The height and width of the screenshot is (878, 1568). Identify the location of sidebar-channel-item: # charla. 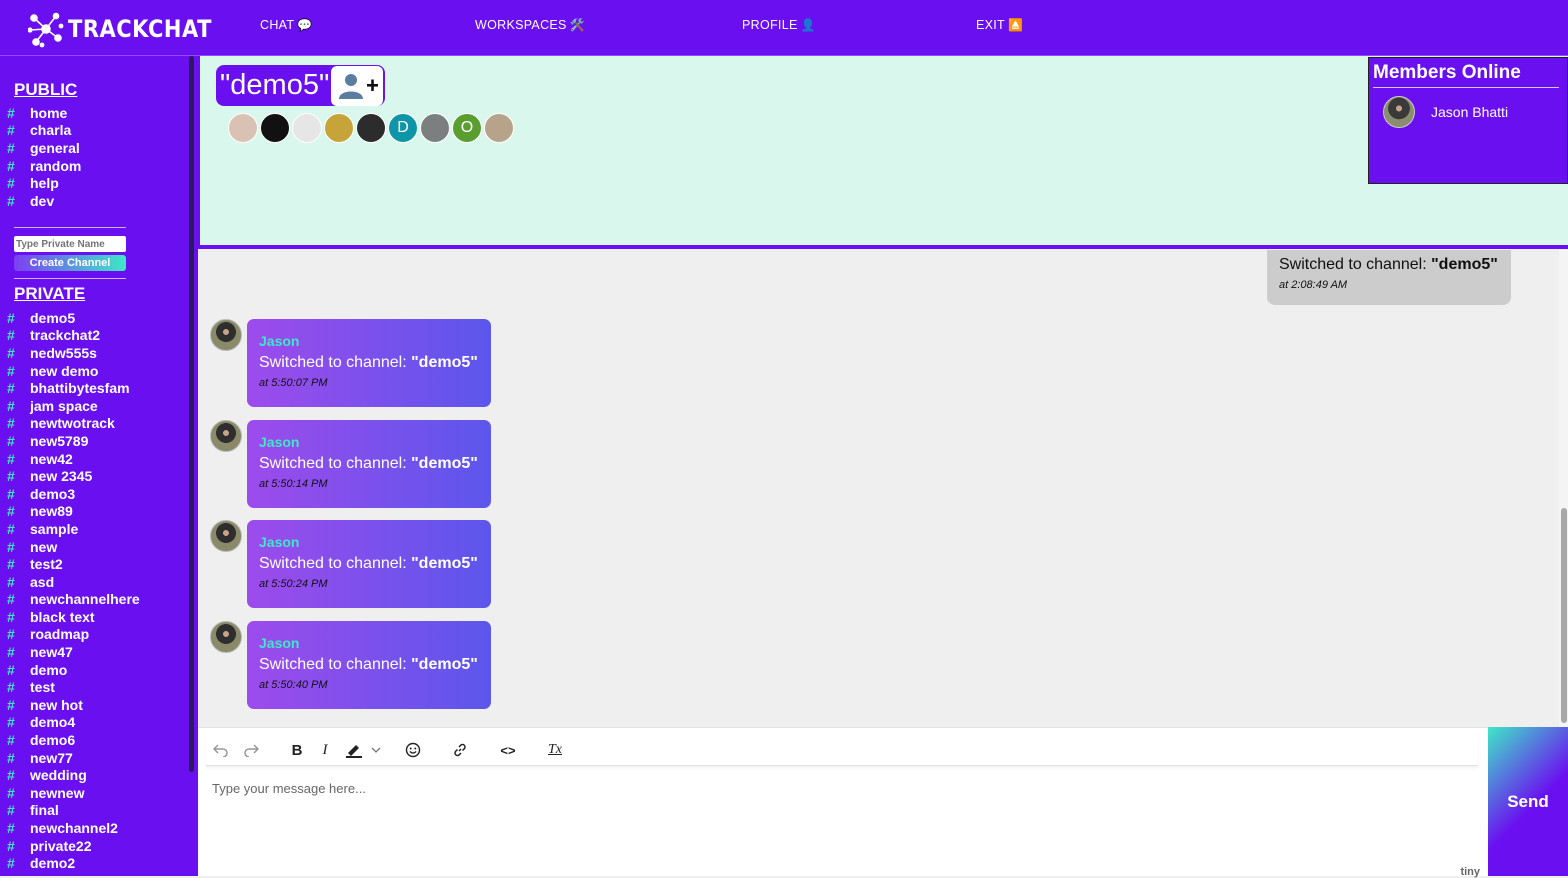
(40, 131).